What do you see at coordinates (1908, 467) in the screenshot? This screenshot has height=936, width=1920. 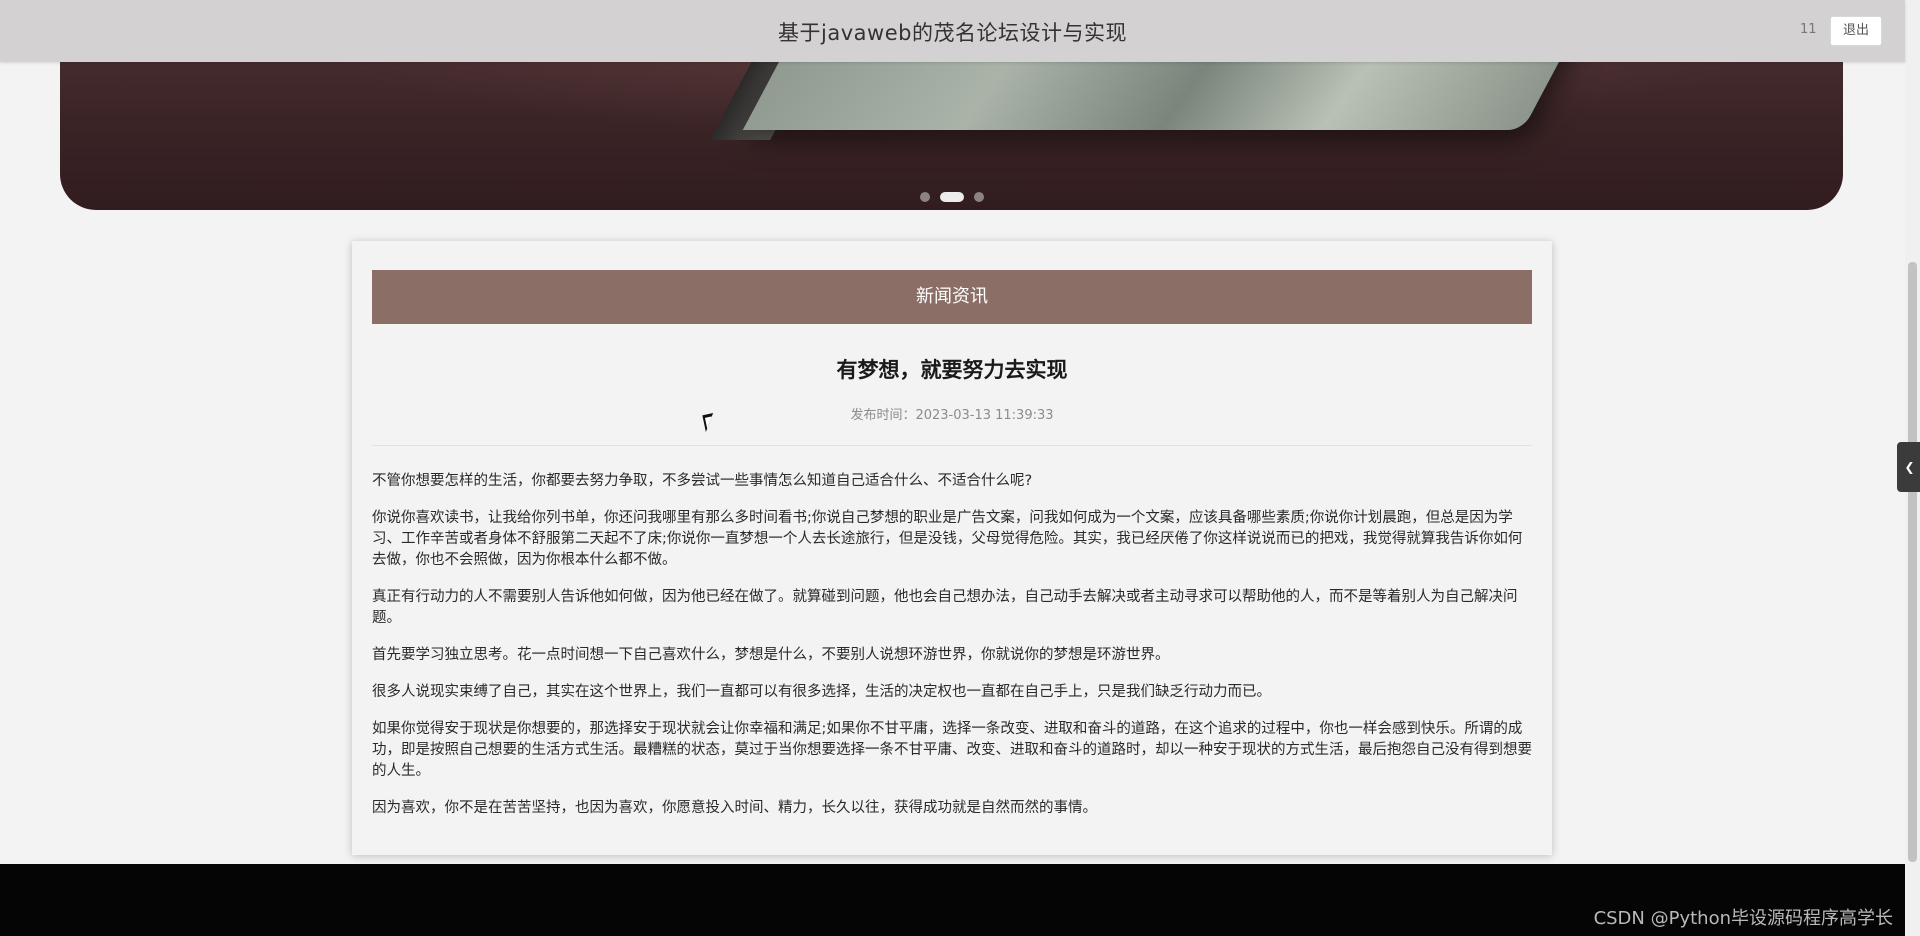 I see `chevron-left-icon: ❮` at bounding box center [1908, 467].